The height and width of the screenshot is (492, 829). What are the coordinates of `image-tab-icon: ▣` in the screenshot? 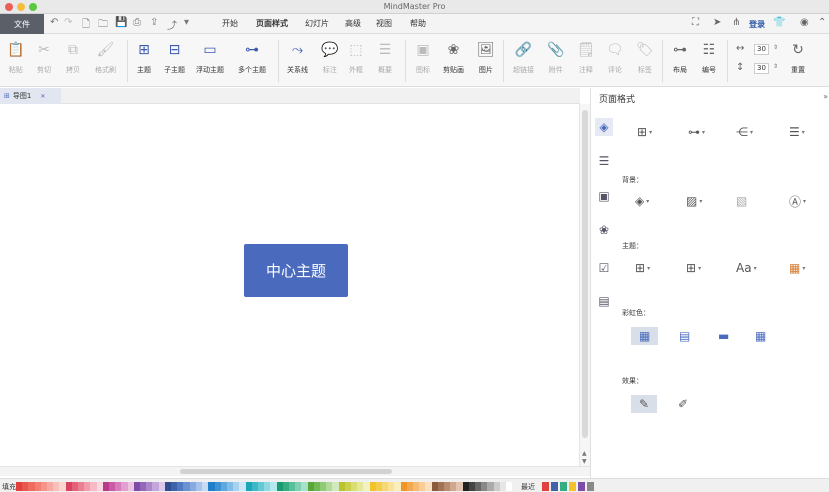 It's located at (604, 196).